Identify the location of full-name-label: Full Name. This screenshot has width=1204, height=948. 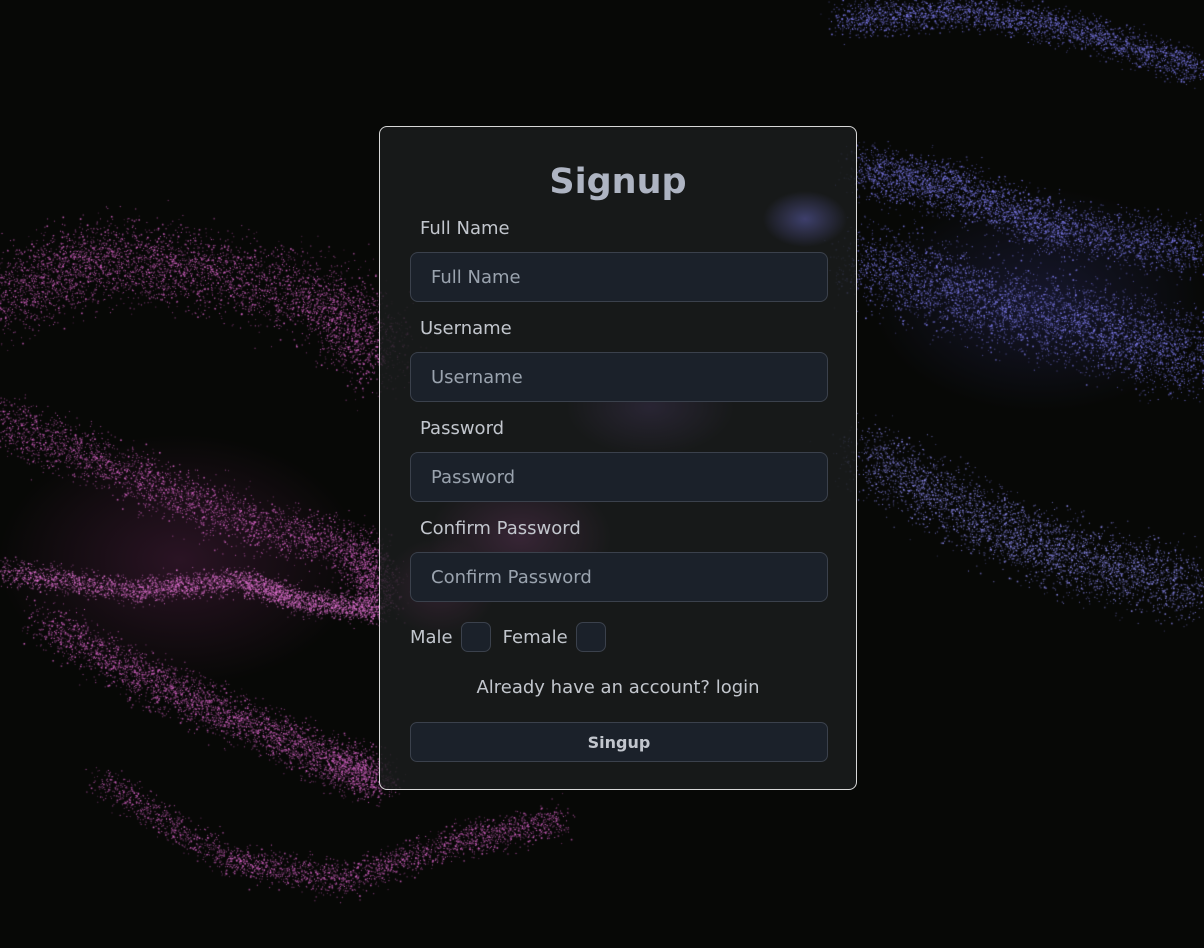
(465, 228).